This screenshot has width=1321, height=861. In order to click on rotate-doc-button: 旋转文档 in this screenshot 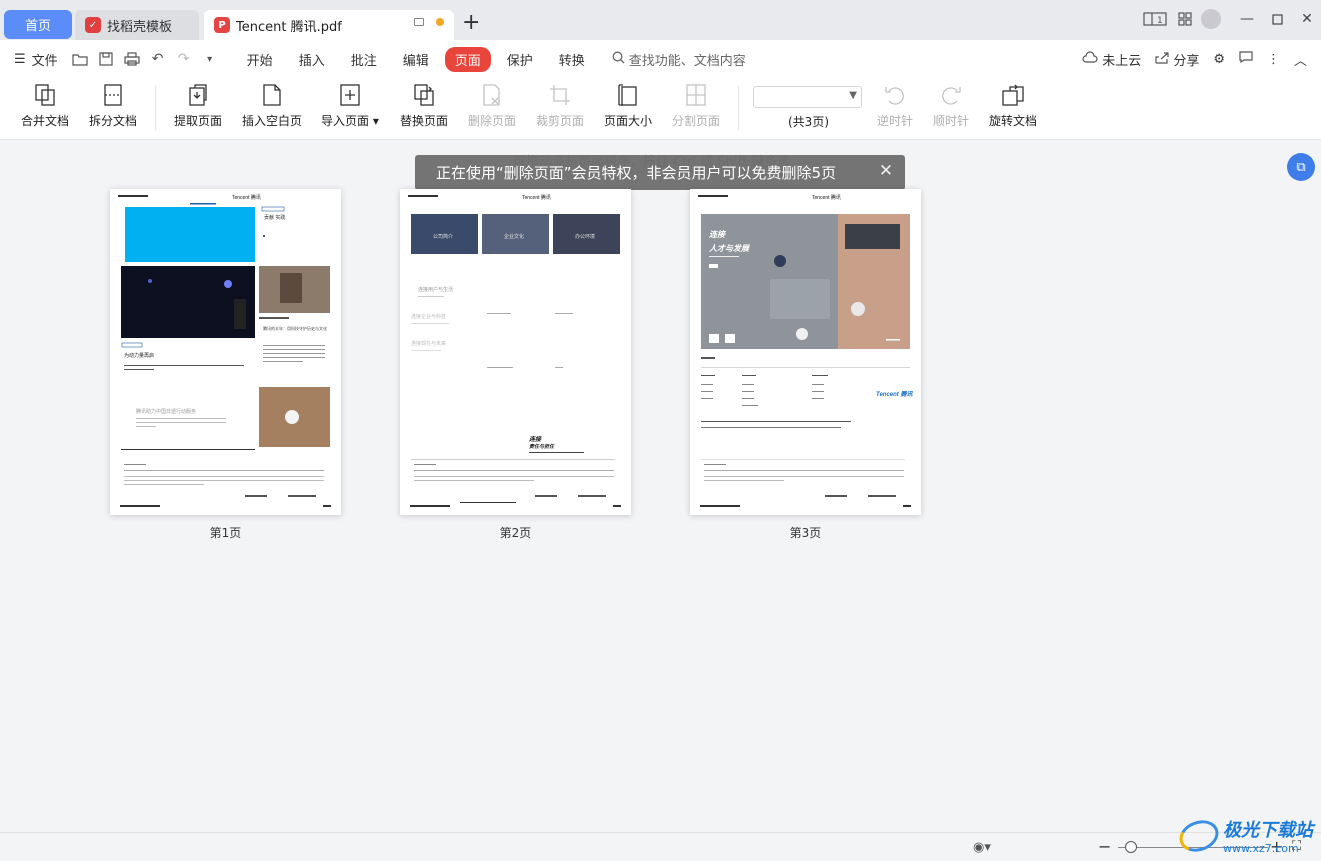, I will do `click(1013, 105)`.